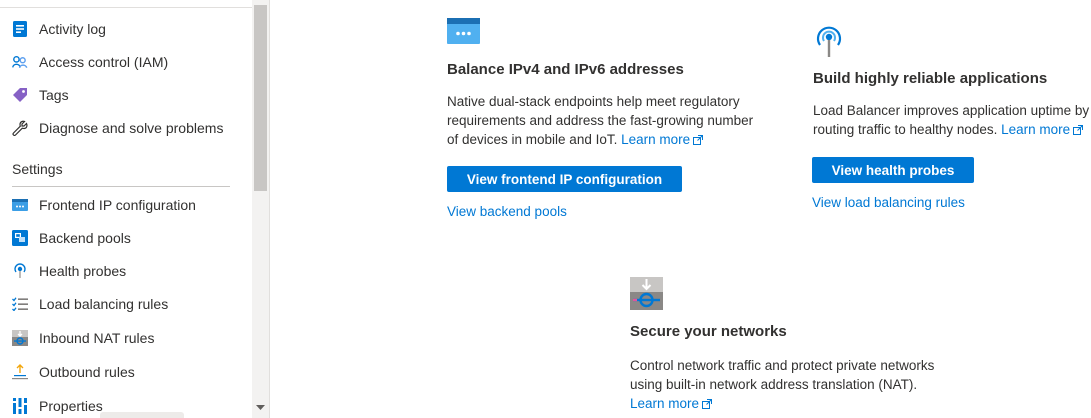 Image resolution: width=1091 pixels, height=418 pixels. I want to click on card-title-reliable: Build highly reliable applications, so click(930, 78).